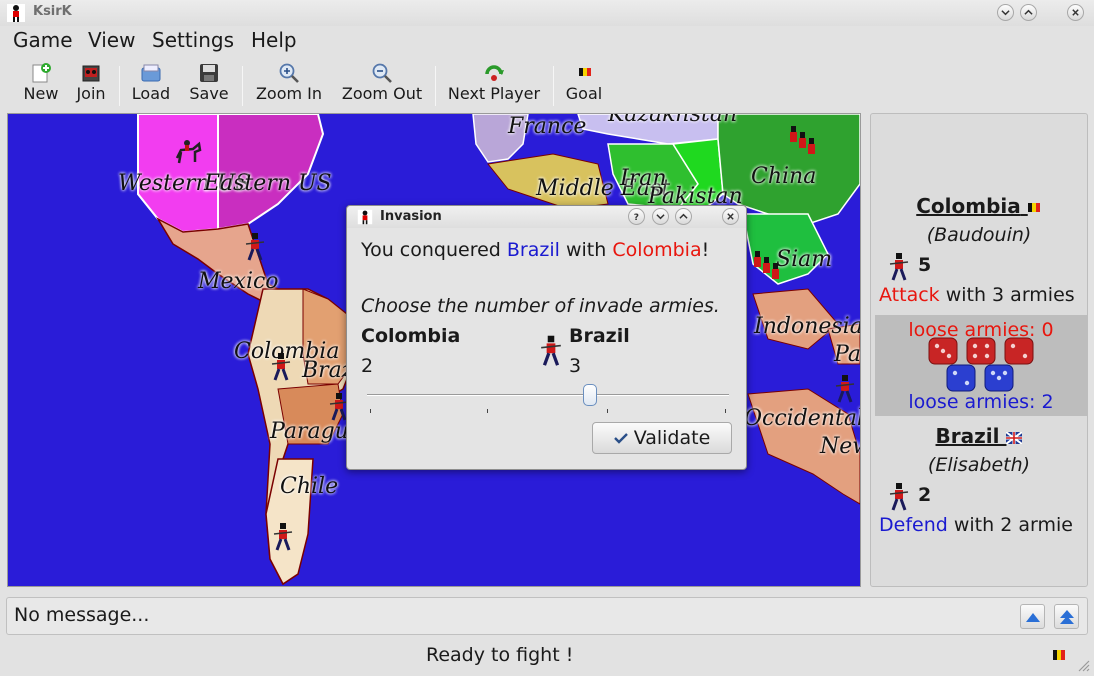 Image resolution: width=1094 pixels, height=676 pixels. I want to click on uk-flag-icon, so click(1014, 437).